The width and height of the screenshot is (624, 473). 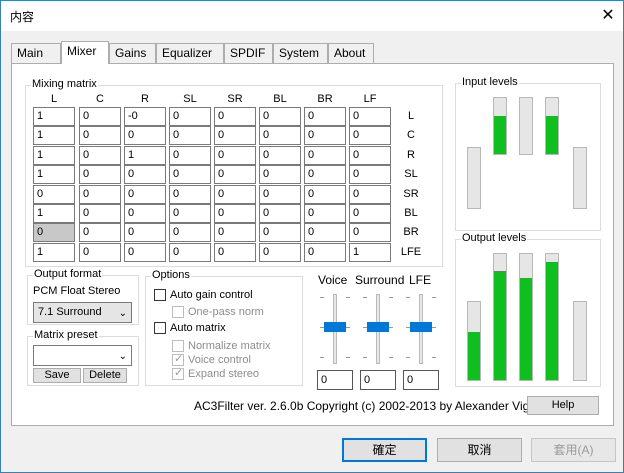 What do you see at coordinates (132, 53) in the screenshot?
I see `tab-gains: Gains` at bounding box center [132, 53].